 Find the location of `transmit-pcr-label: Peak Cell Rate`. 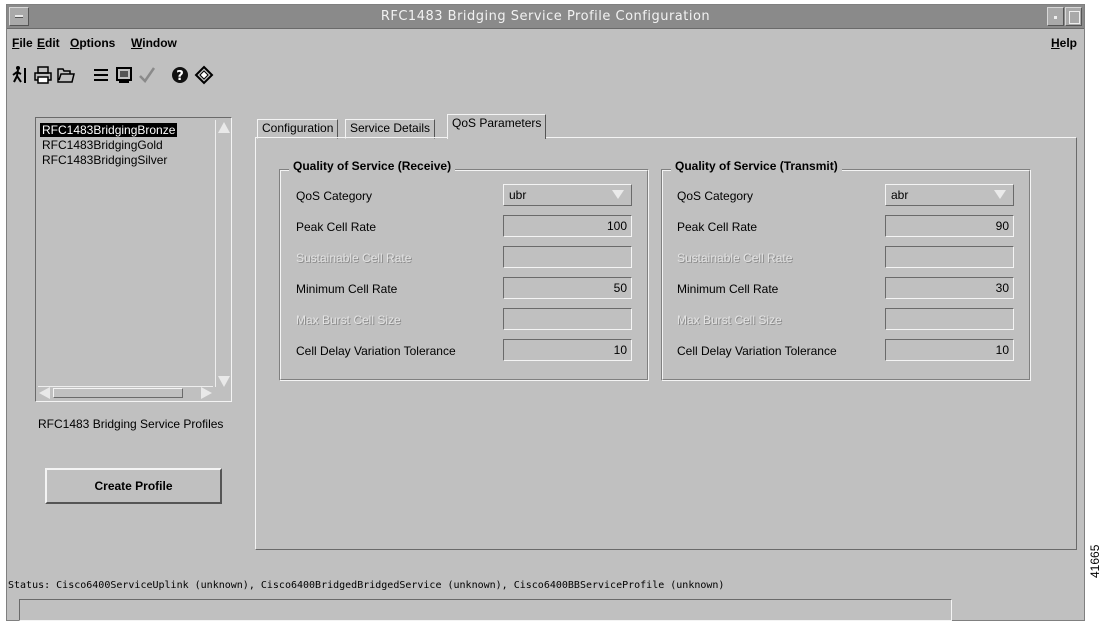

transmit-pcr-label: Peak Cell Rate is located at coordinates (717, 227).